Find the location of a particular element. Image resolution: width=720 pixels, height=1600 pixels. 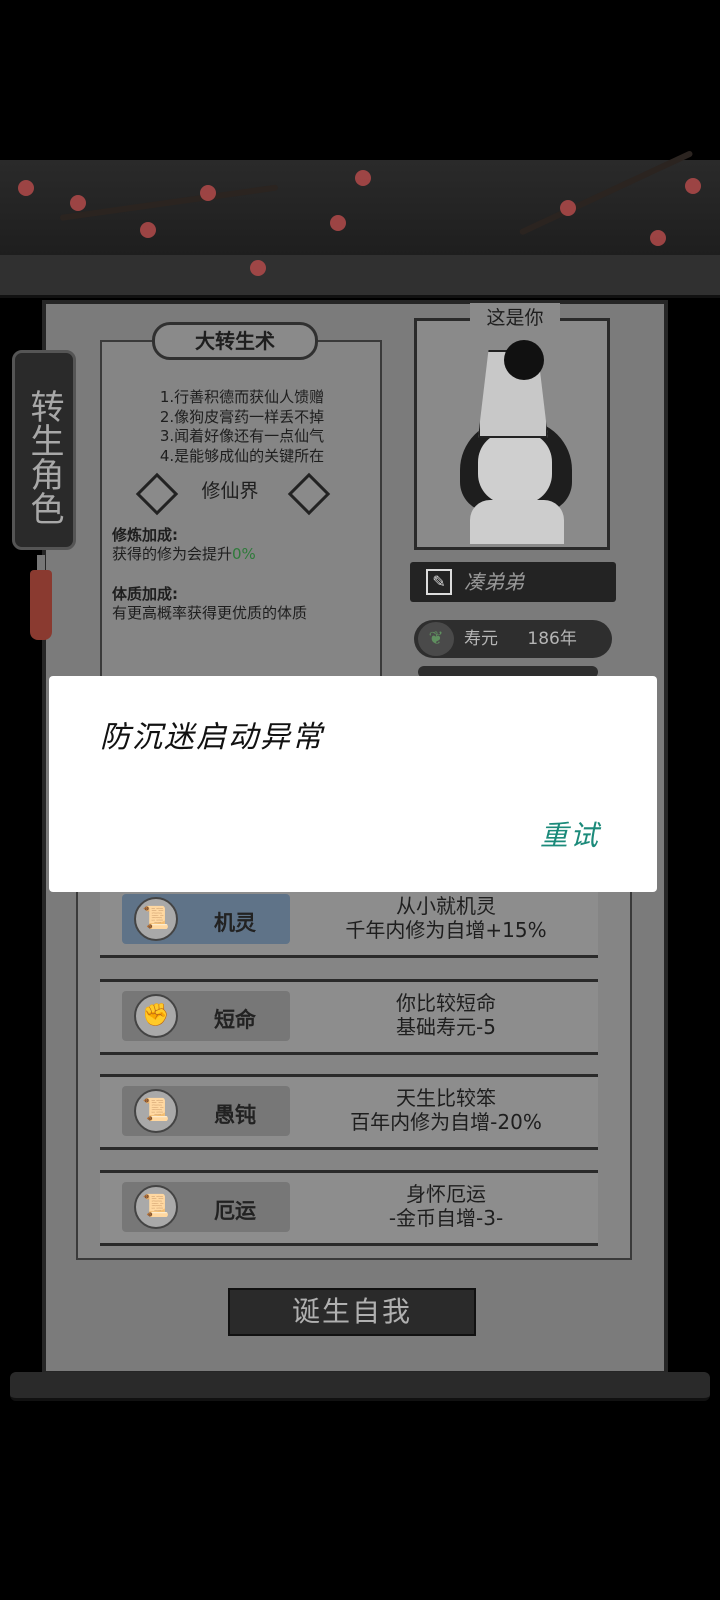

info-panel-title: 大转生术 is located at coordinates (235, 341).